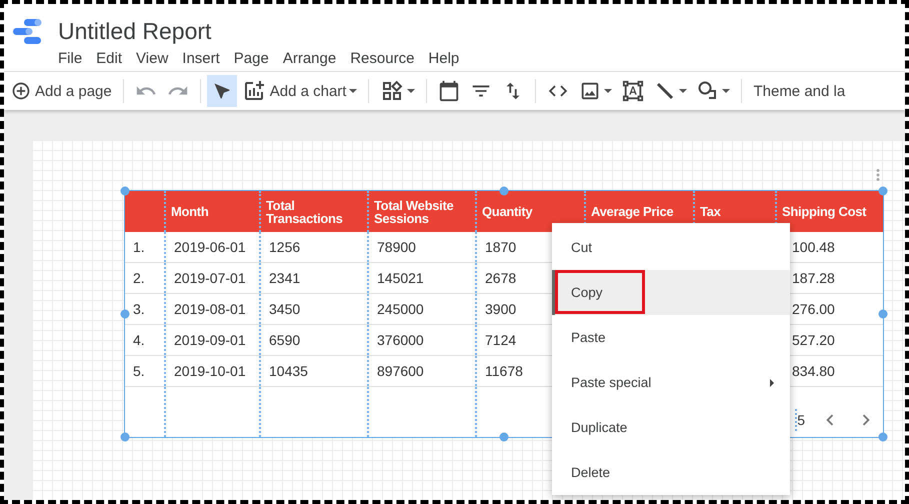  Describe the element at coordinates (671, 292) in the screenshot. I see `menu-option: Copy` at that location.